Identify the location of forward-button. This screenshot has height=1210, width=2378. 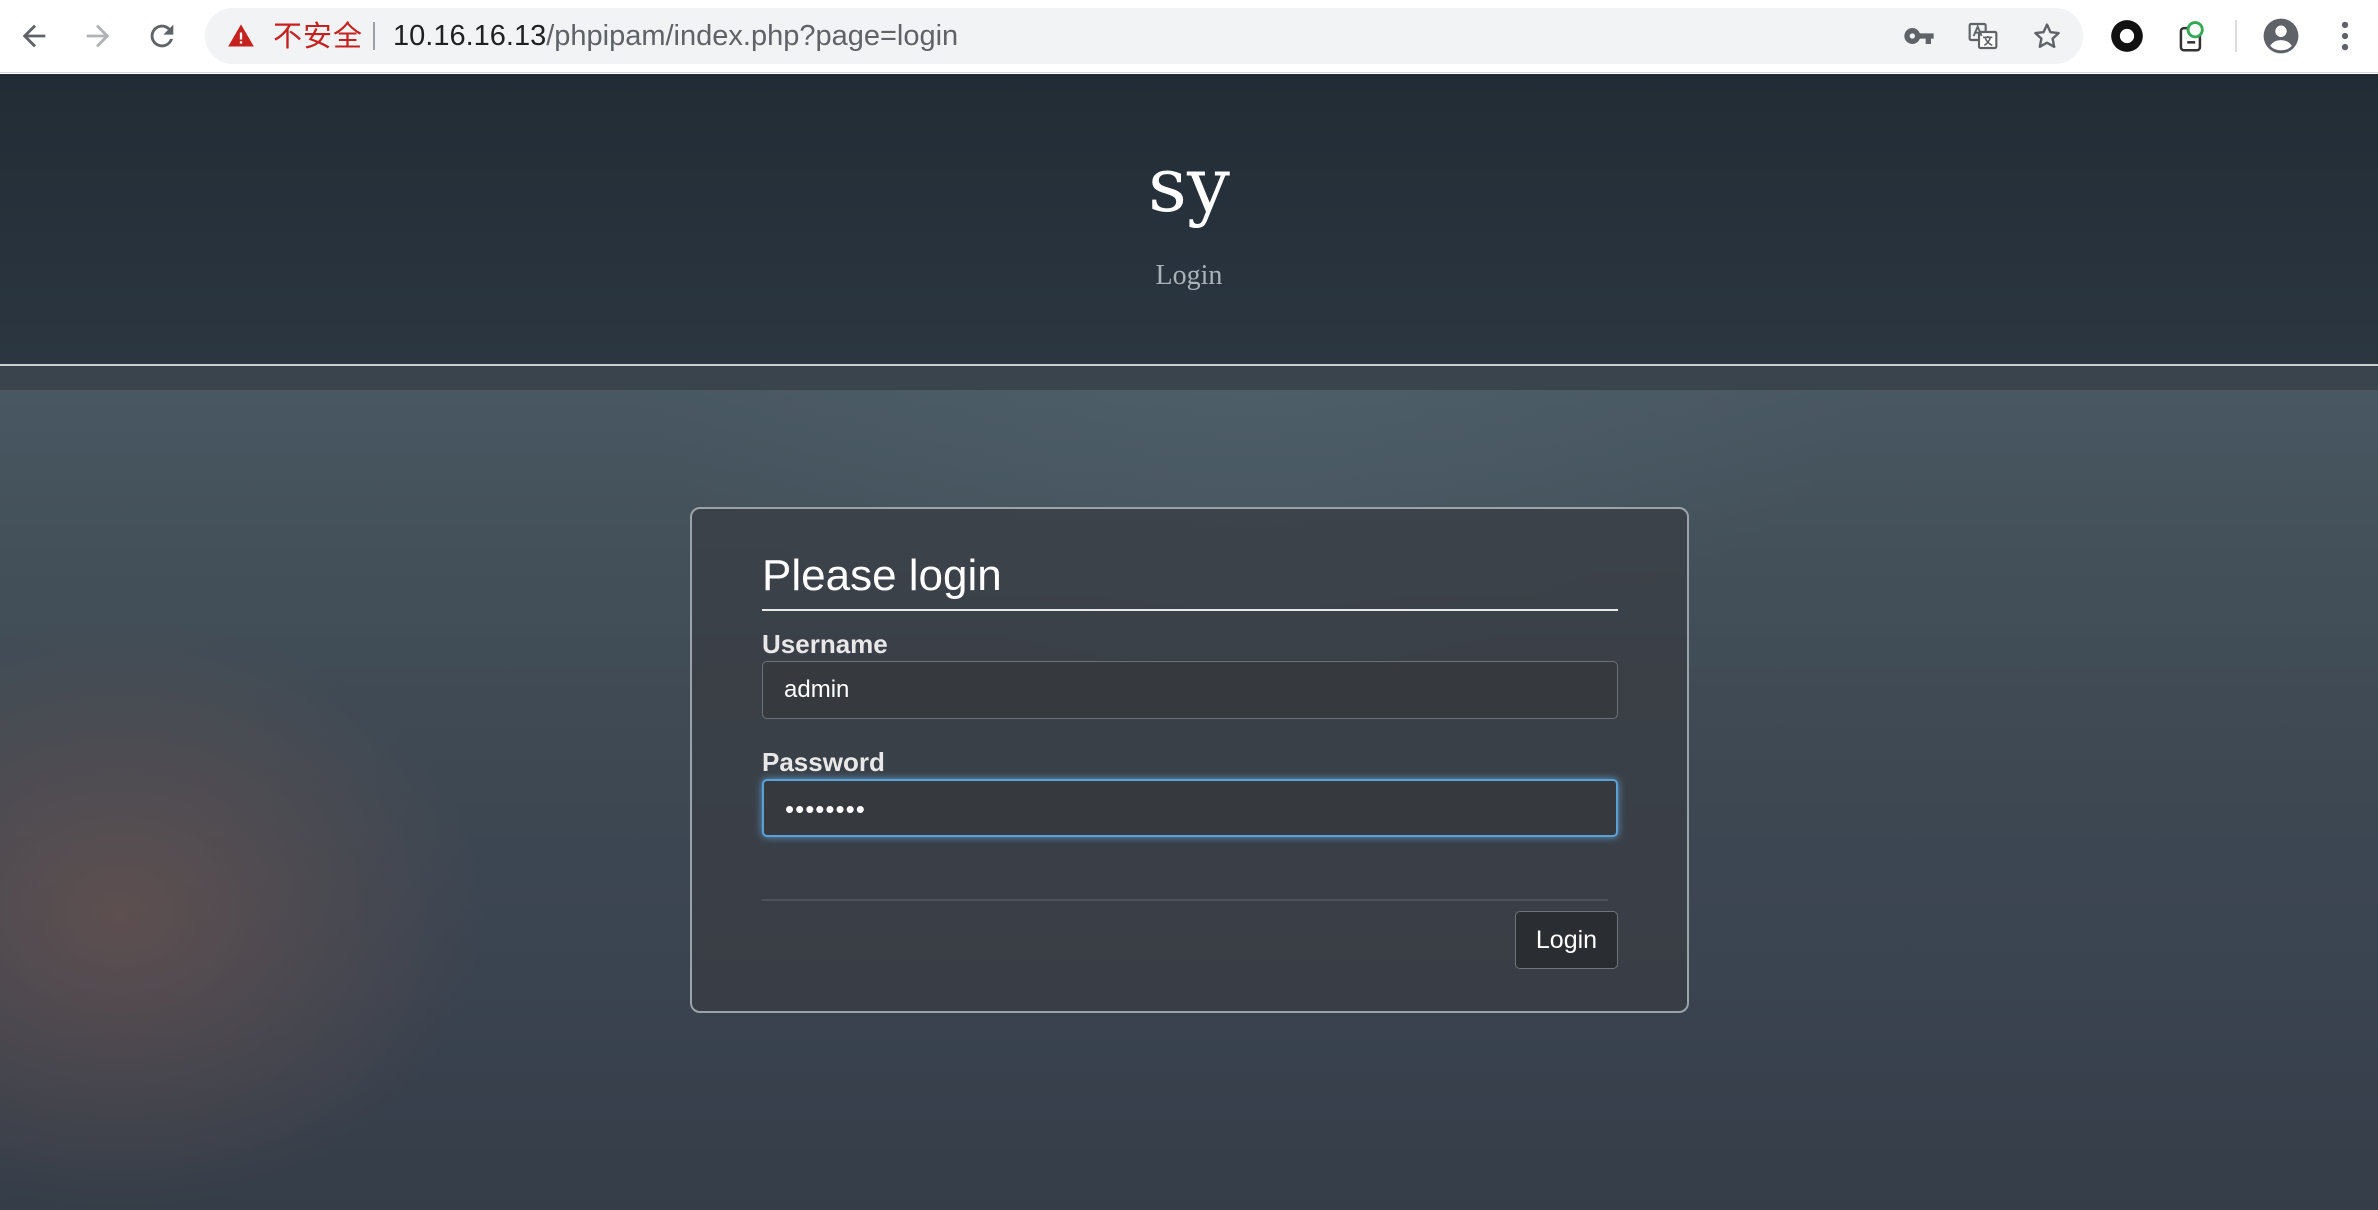
(98, 36).